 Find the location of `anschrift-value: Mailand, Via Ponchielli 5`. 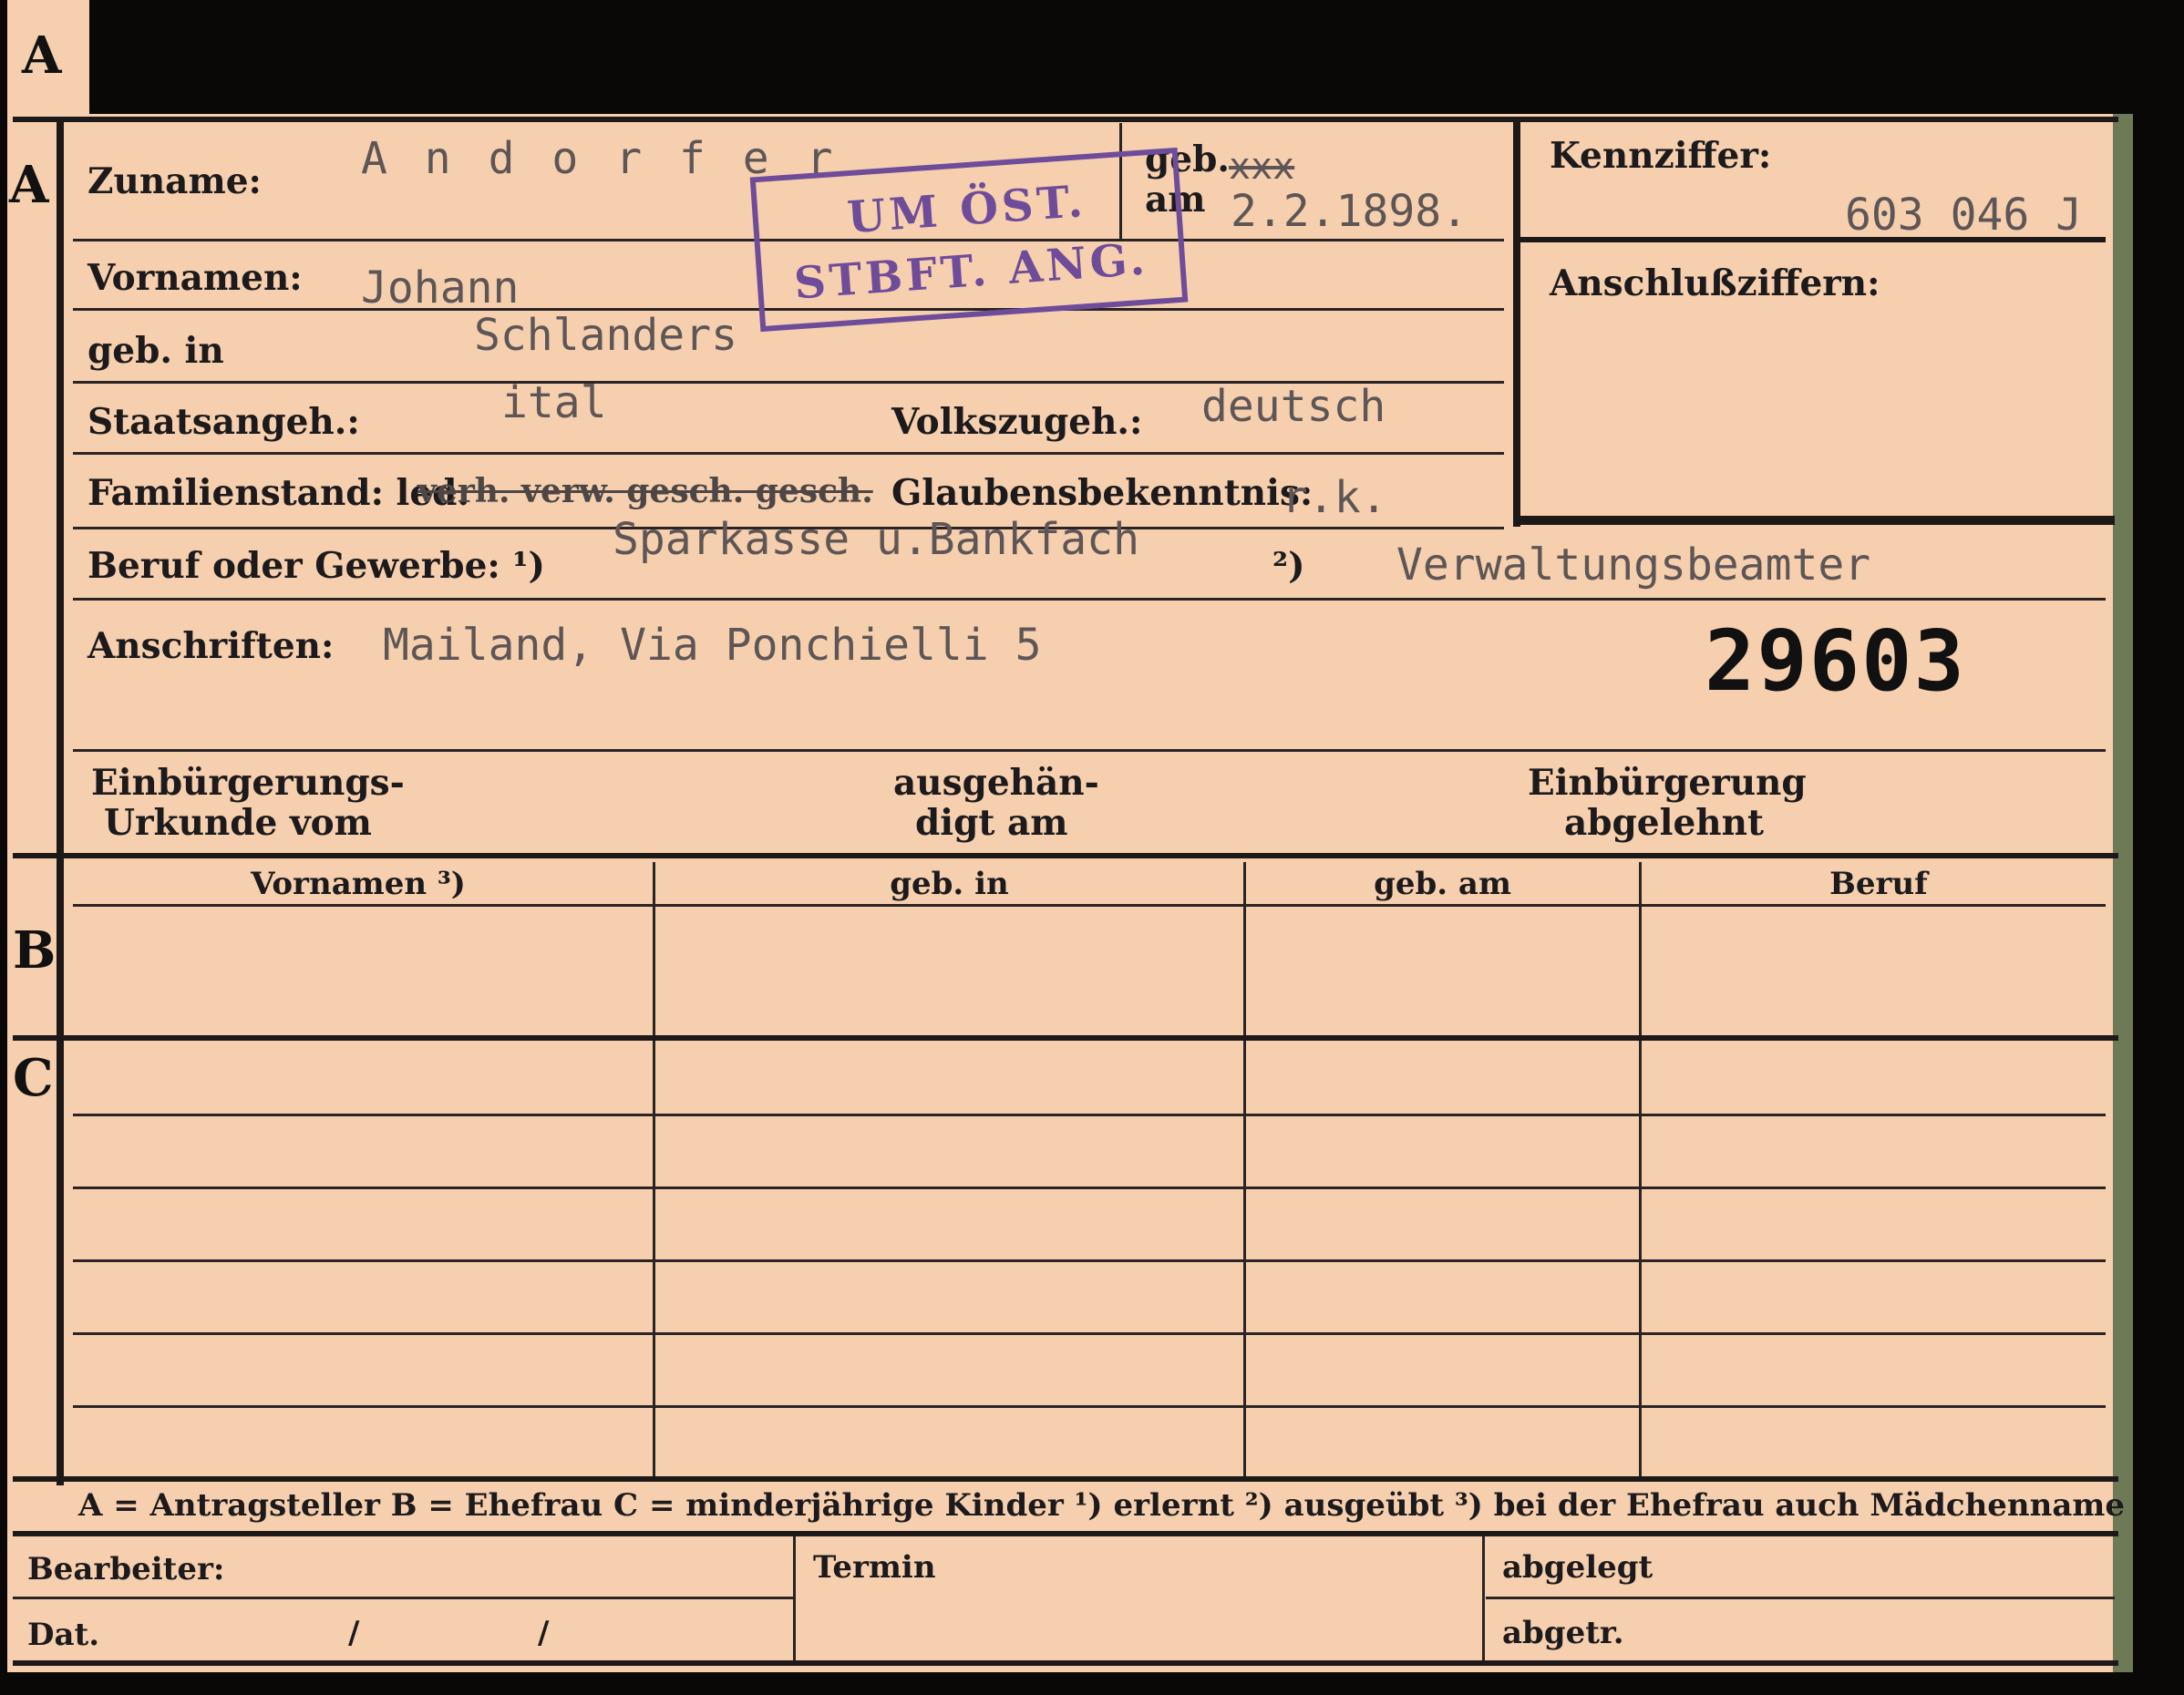

anschrift-value: Mailand, Via Ponchielli 5 is located at coordinates (712, 645).